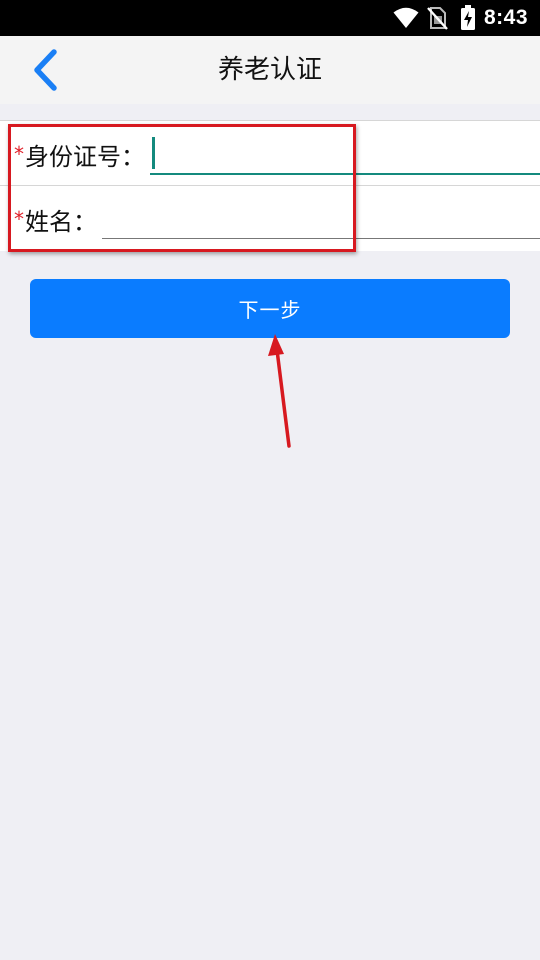 This screenshot has width=540, height=960. Describe the element at coordinates (85, 157) in the screenshot. I see `id-number-label-text: 身份证号：` at that location.